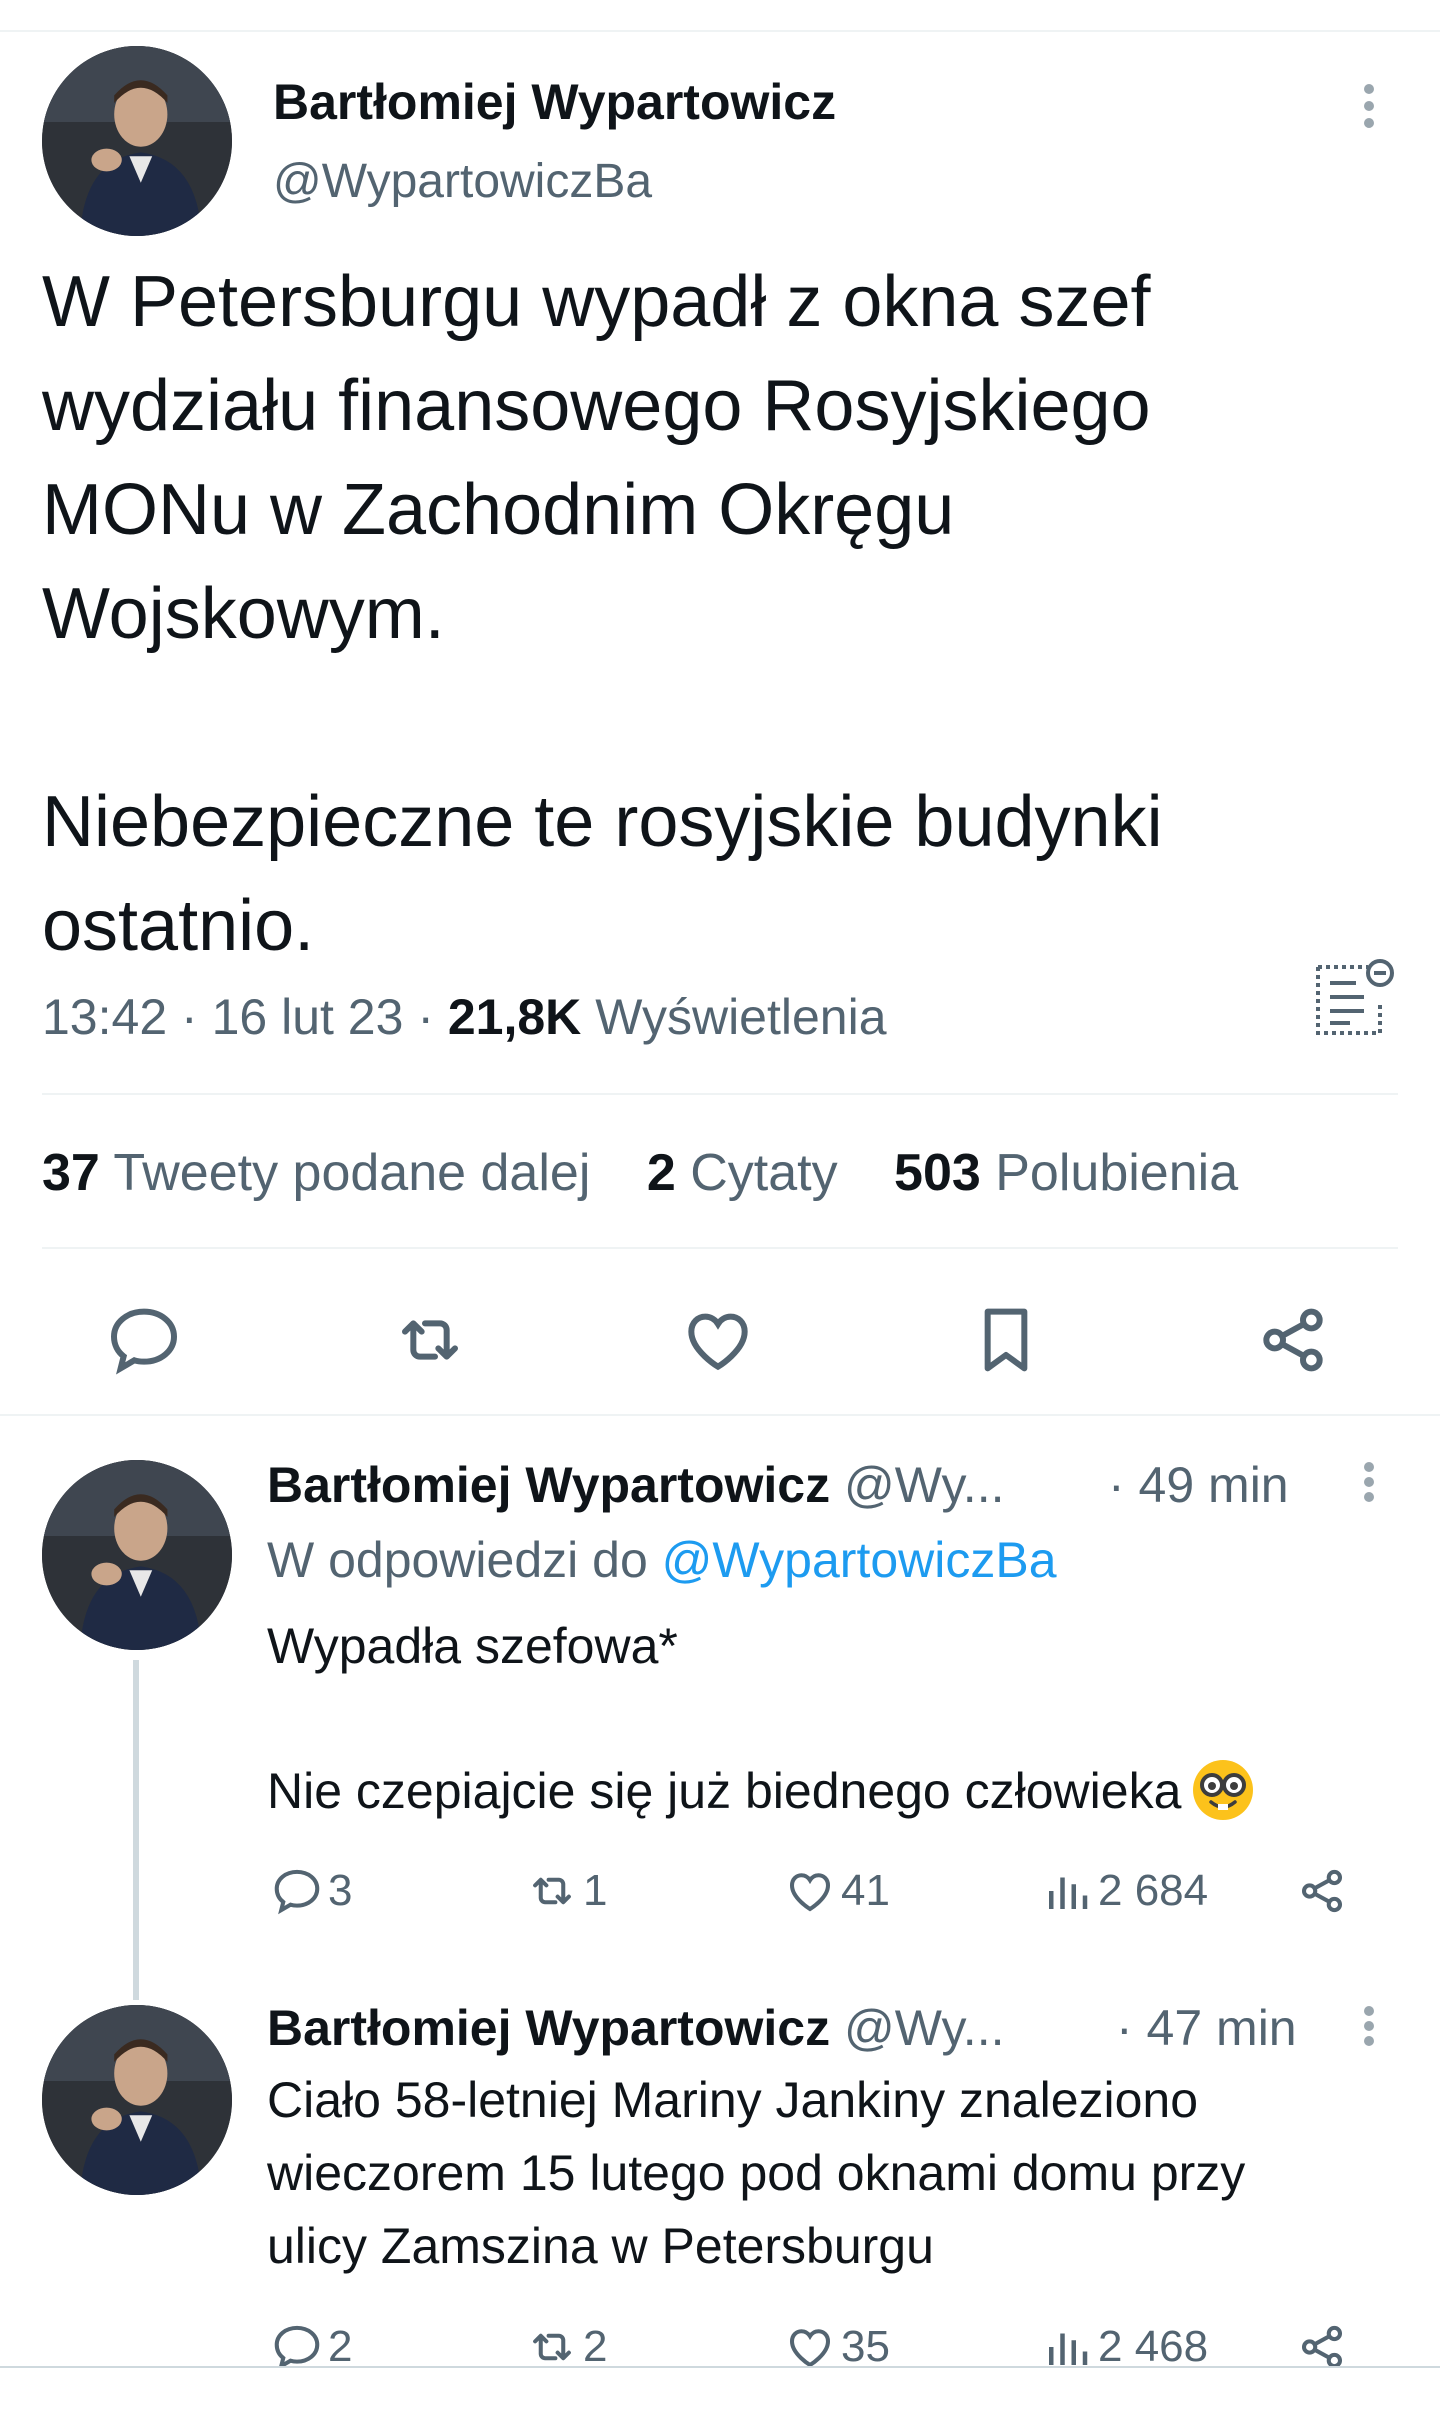 Image resolution: width=1440 pixels, height=2415 pixels. What do you see at coordinates (472, 1646) in the screenshot?
I see `reply-text-line: Wypadła szefowa*` at bounding box center [472, 1646].